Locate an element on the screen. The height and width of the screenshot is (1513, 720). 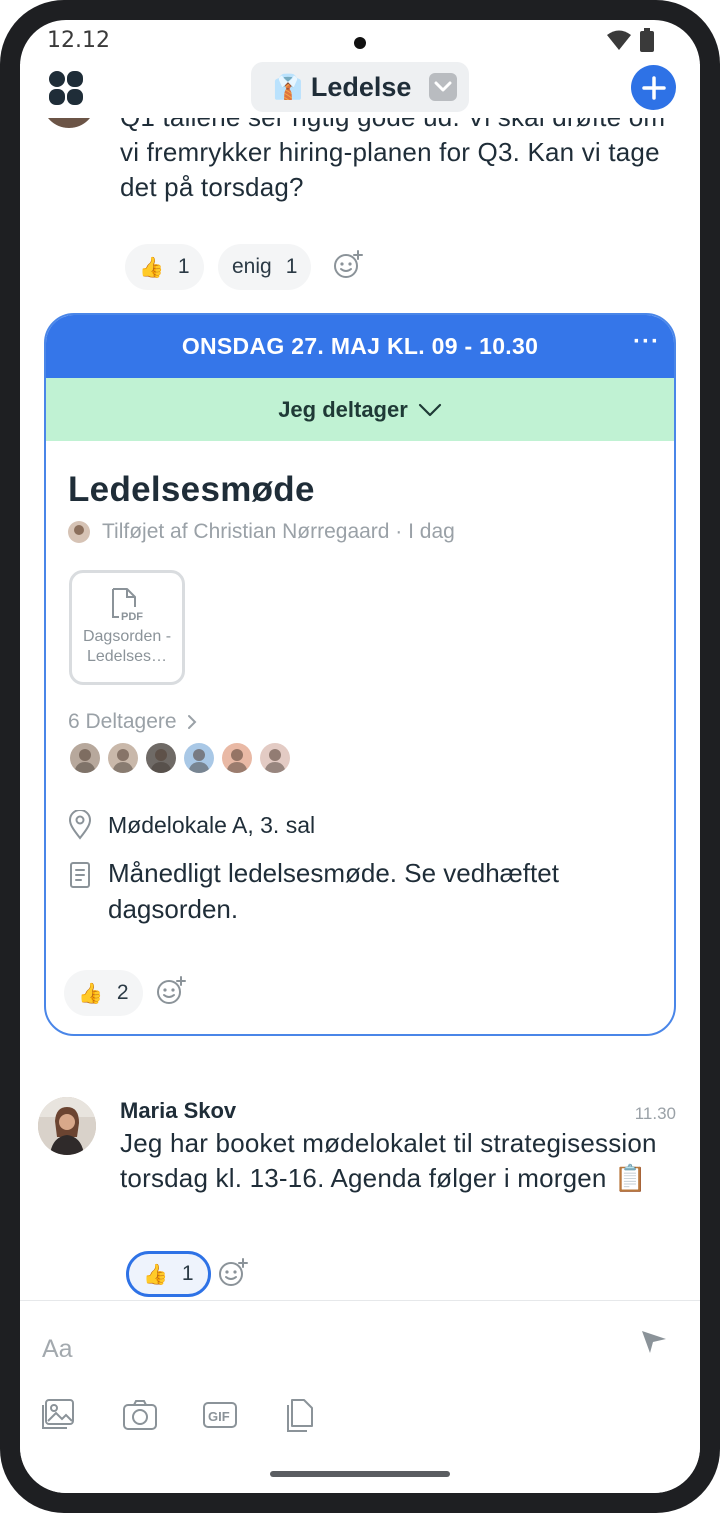
reaction-thumbs-up: 👍 2 is located at coordinates (103, 993).